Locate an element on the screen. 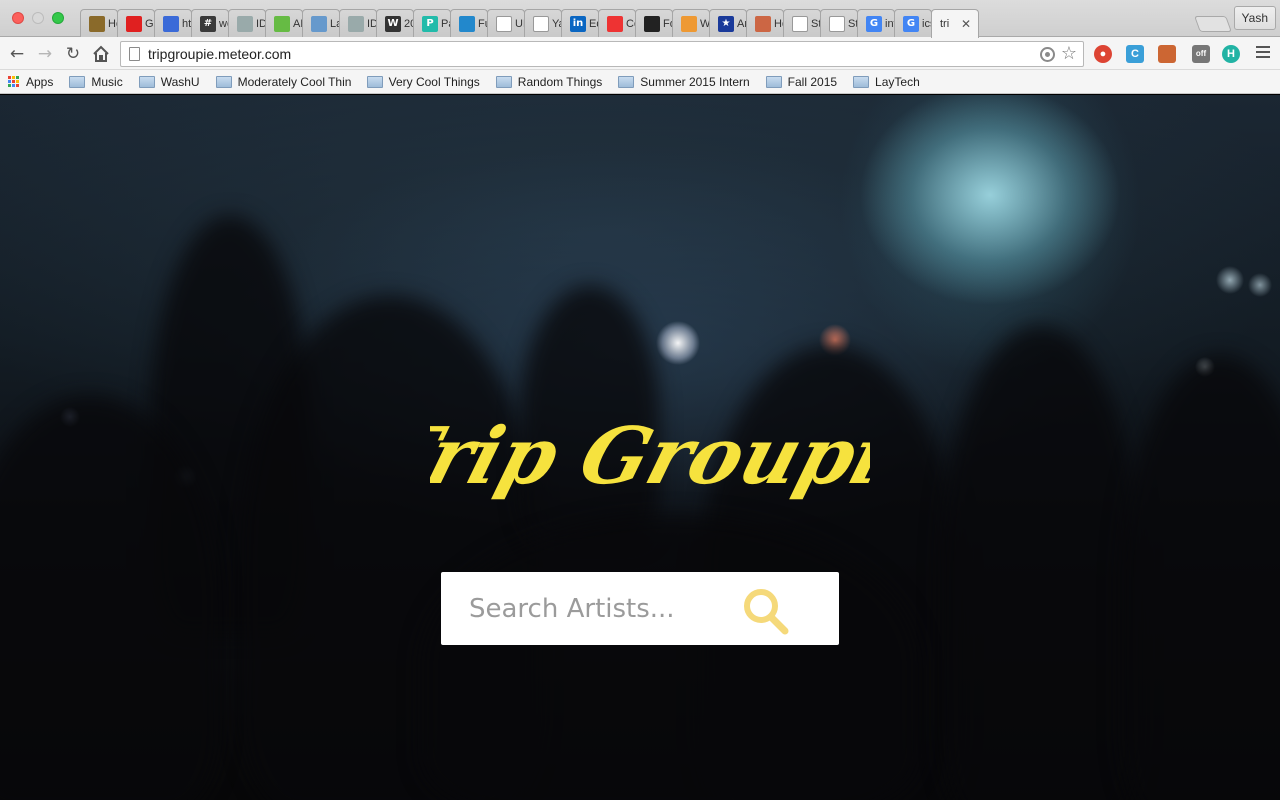  bookmark-folder: Random Things is located at coordinates (549, 81).